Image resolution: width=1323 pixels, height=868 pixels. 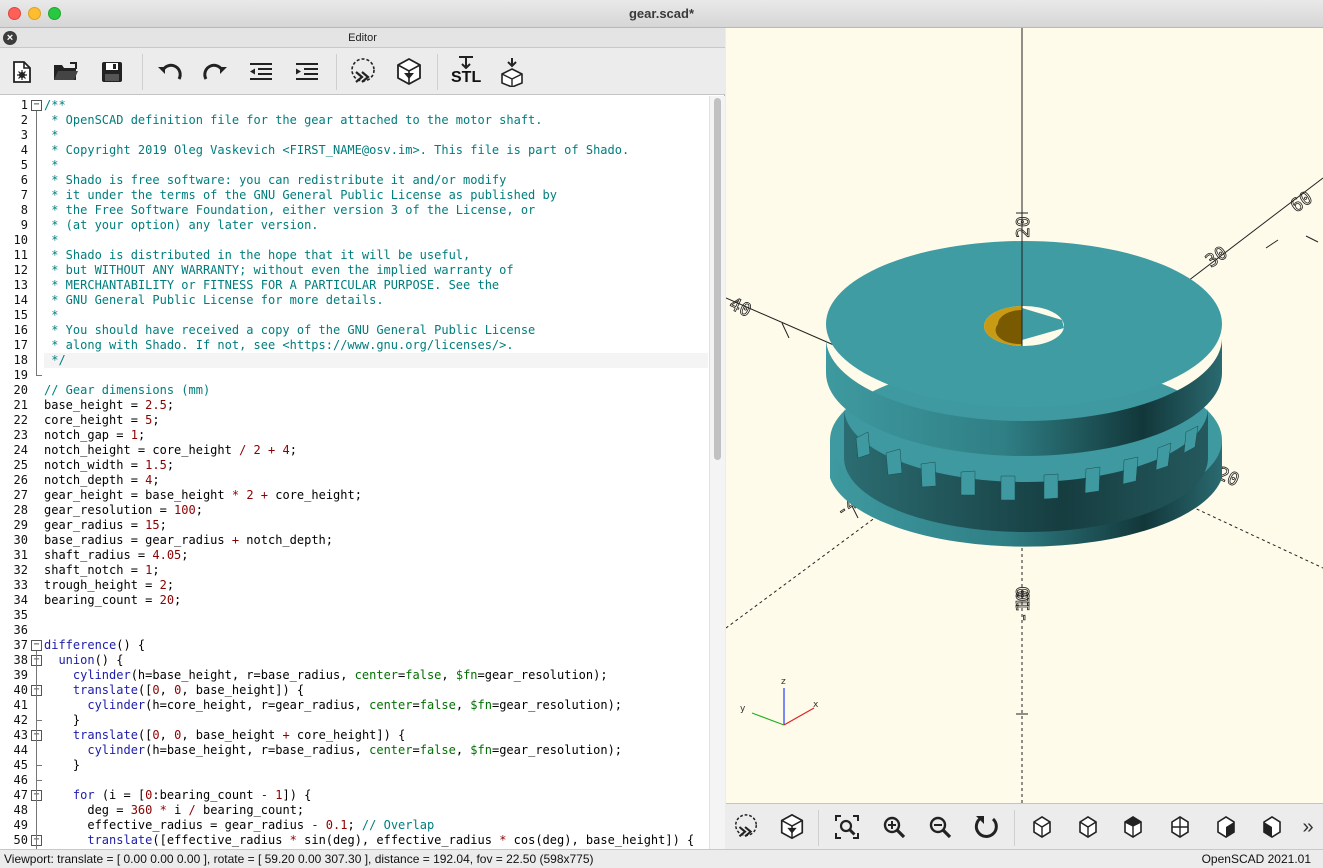 I want to click on floppy-disk-icon, so click(x=112, y=72).